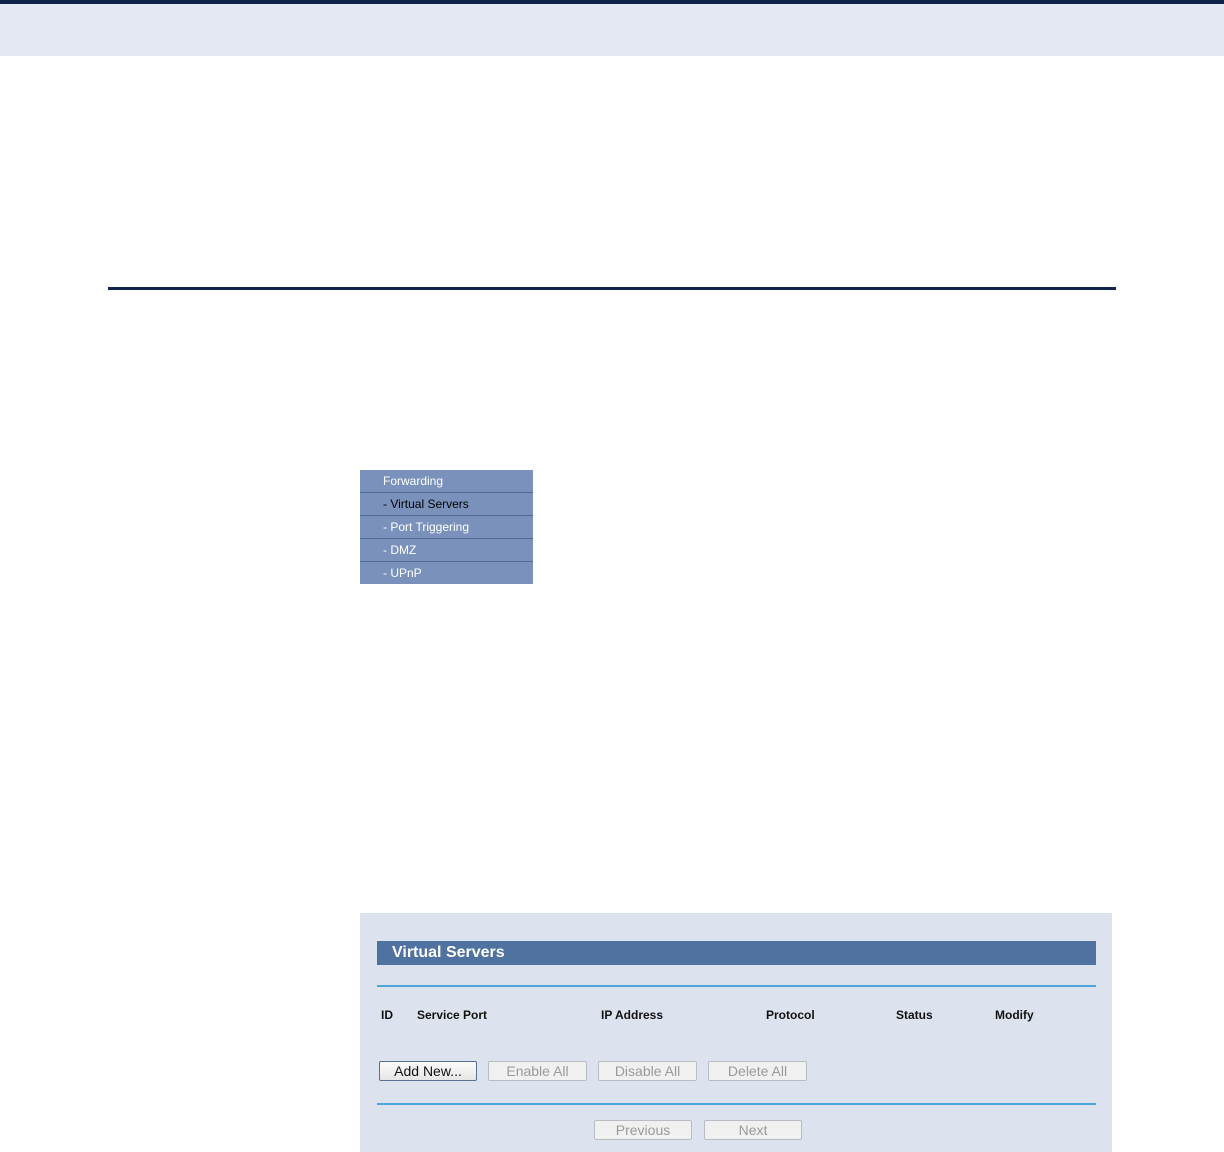  Describe the element at coordinates (757, 1071) in the screenshot. I see `delete-all-button: Delete All` at that location.